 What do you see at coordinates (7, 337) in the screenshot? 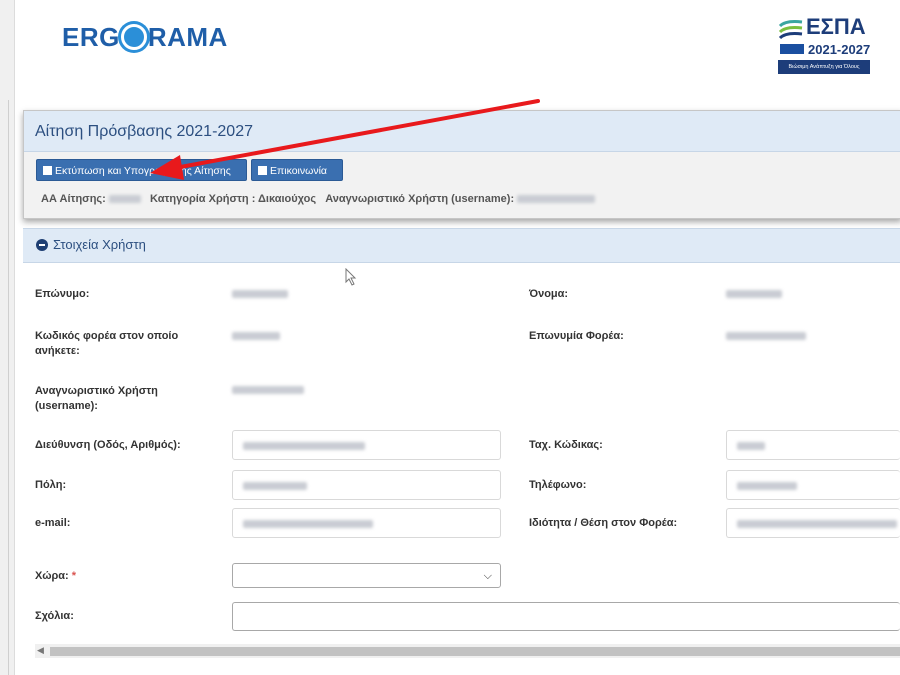
I see `left-window-edge` at bounding box center [7, 337].